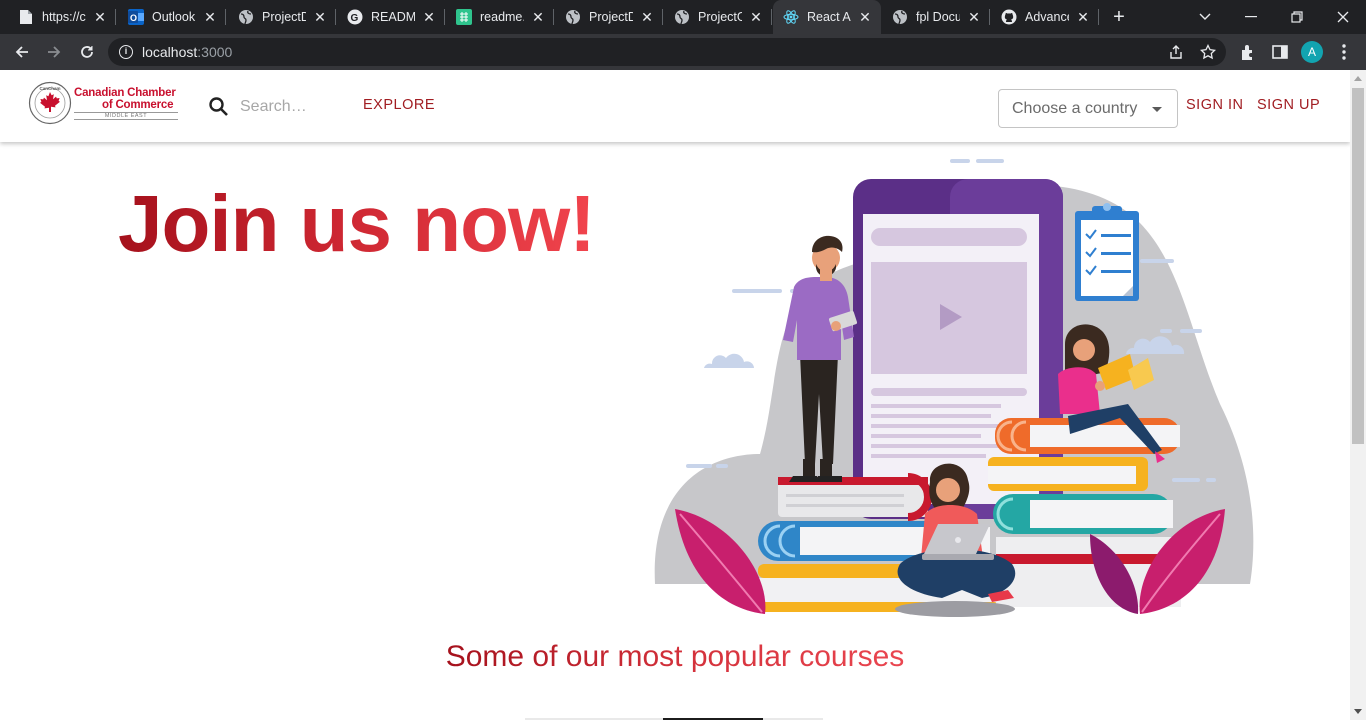 The width and height of the screenshot is (1366, 720). What do you see at coordinates (1009, 17) in the screenshot?
I see `github-icon` at bounding box center [1009, 17].